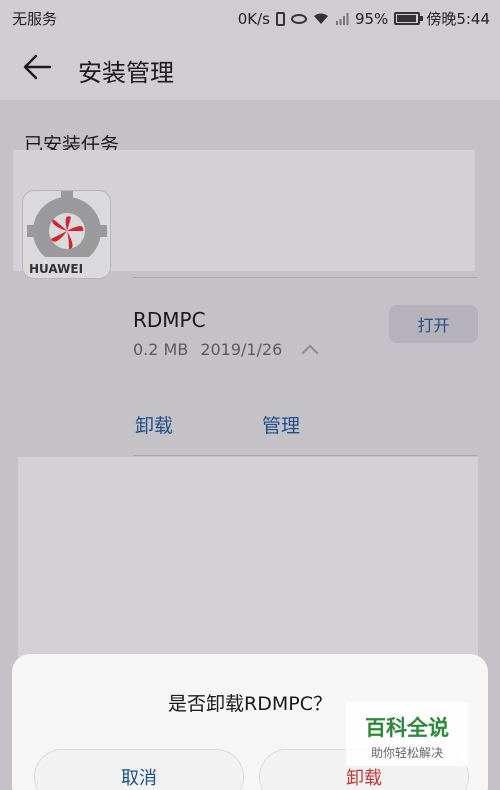 The width and height of the screenshot is (500, 790). What do you see at coordinates (409, 18) in the screenshot?
I see `battery-icon` at bounding box center [409, 18].